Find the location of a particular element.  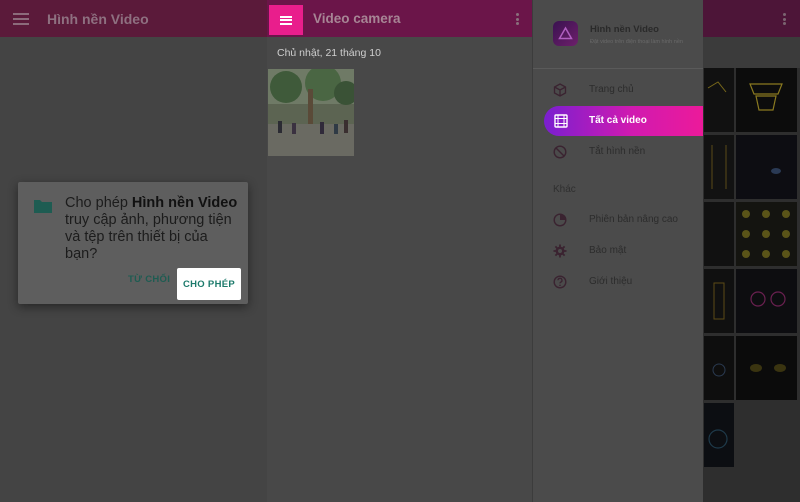

date-header: Chủ nhật, 21 tháng 10 is located at coordinates (329, 53).